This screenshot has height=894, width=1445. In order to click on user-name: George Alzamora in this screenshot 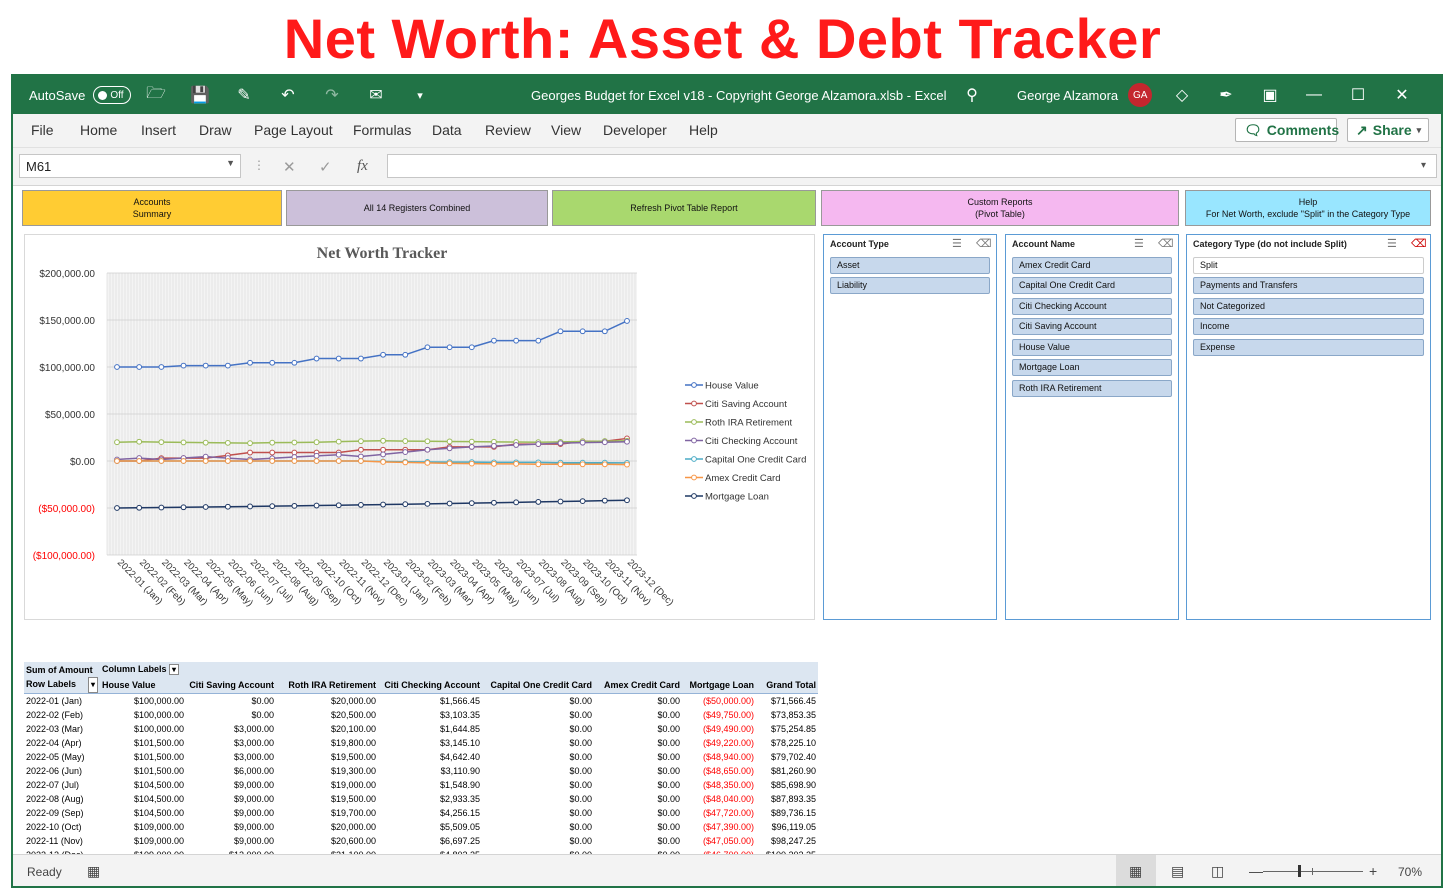, I will do `click(1067, 95)`.